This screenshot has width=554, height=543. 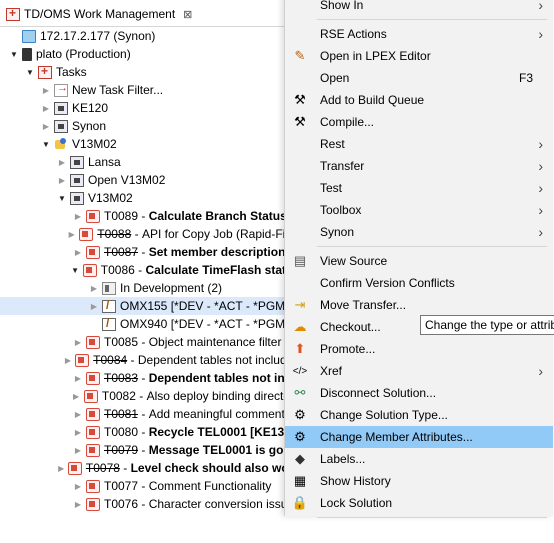 I want to click on menu-item-show-in: Show In ›, so click(x=419, y=8).